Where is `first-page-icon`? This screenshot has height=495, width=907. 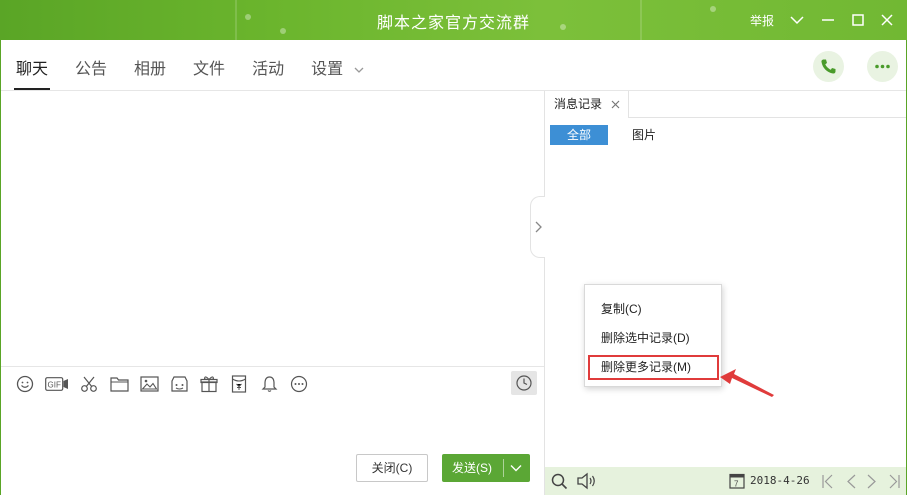 first-page-icon is located at coordinates (828, 481).